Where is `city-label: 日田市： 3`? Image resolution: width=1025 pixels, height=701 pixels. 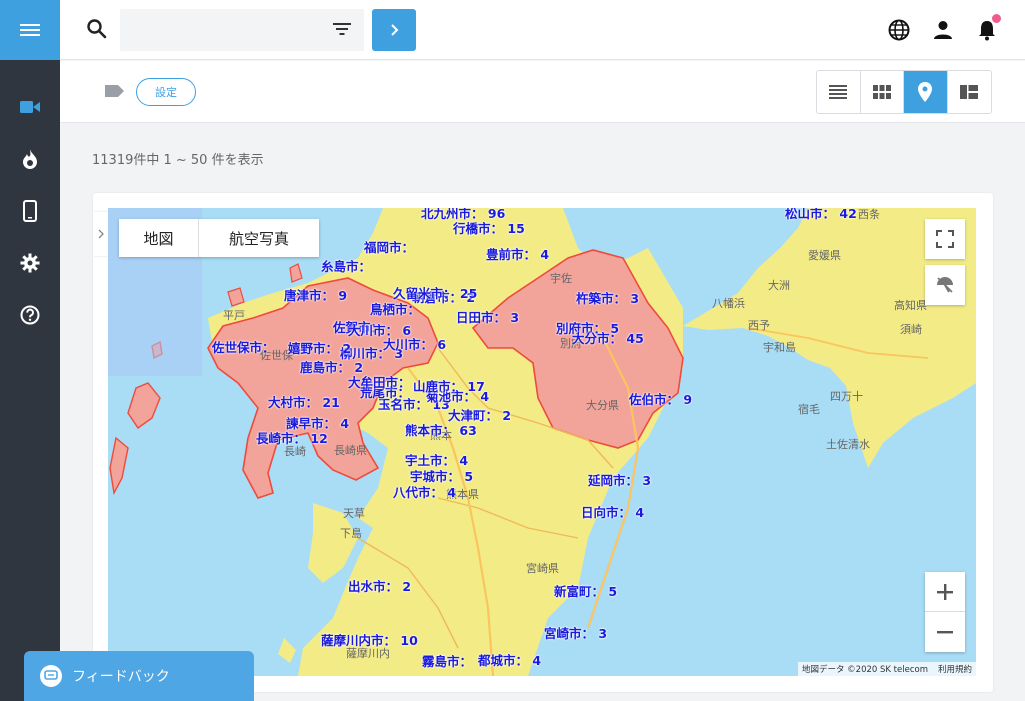
city-label: 日田市： 3 is located at coordinates (488, 317).